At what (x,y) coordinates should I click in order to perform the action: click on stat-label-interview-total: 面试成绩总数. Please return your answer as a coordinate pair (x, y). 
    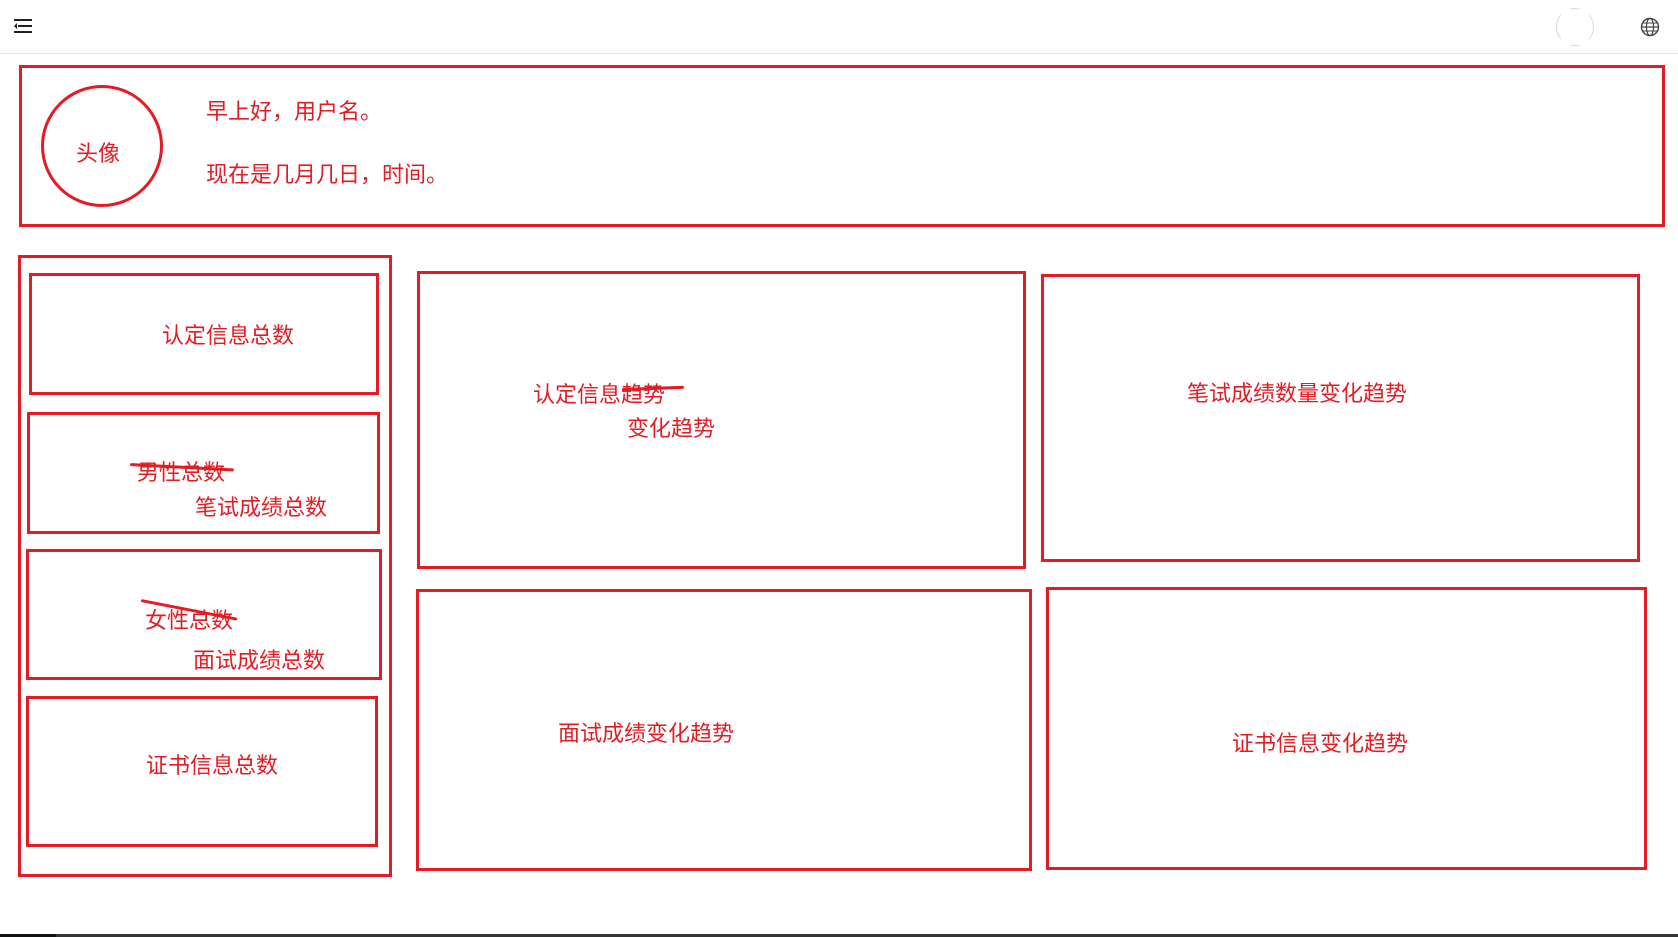
    Looking at the image, I should click on (259, 661).